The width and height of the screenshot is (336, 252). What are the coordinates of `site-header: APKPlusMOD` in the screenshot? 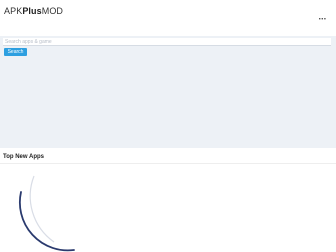 It's located at (168, 18).